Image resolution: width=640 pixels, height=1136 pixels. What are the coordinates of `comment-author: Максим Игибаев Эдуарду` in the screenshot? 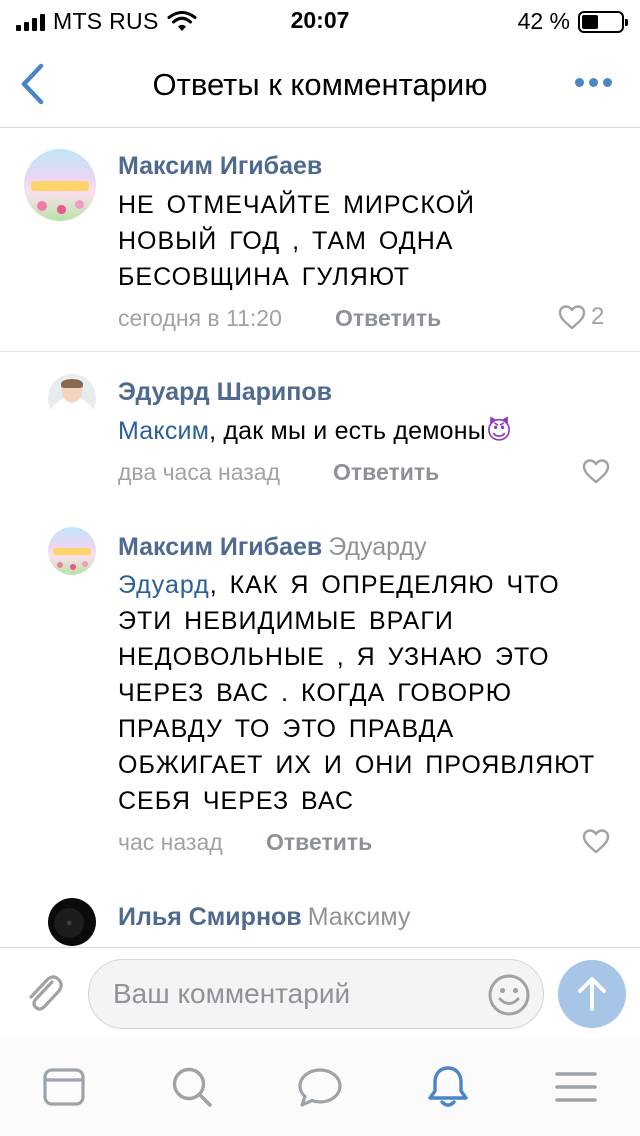 It's located at (272, 547).